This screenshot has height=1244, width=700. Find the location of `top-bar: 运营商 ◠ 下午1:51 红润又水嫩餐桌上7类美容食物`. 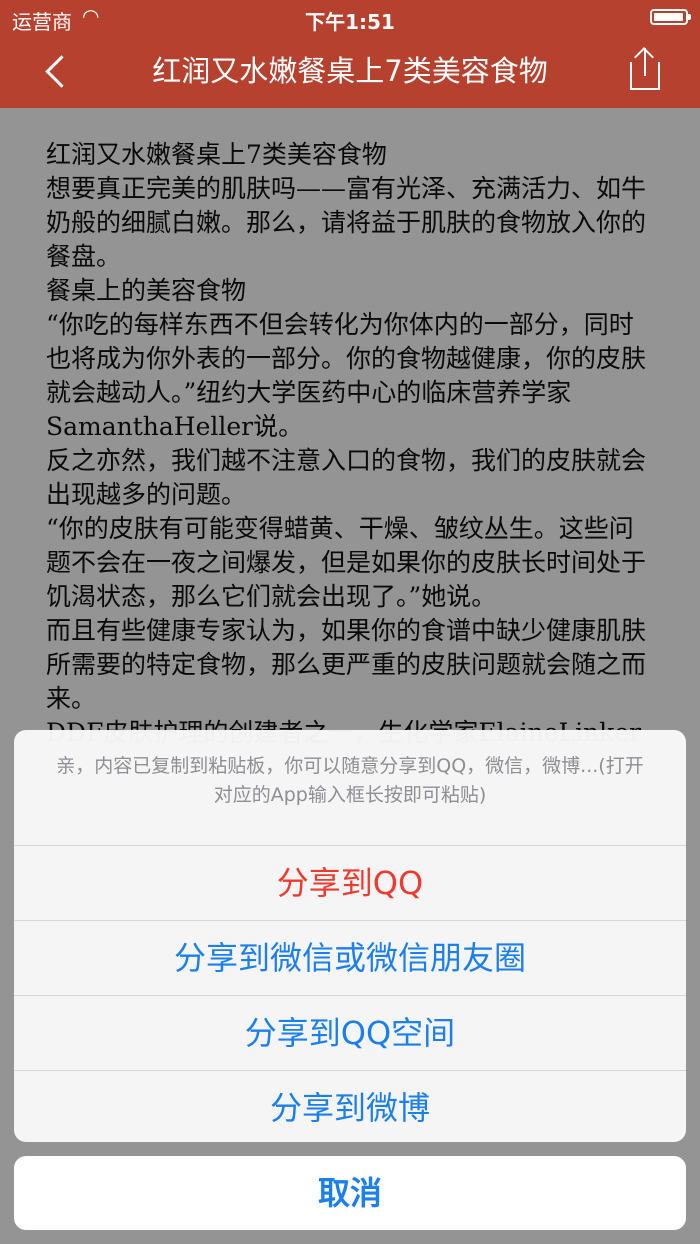

top-bar: 运营商 ◠ 下午1:51 红润又水嫩餐桌上7类美容食物 is located at coordinates (350, 54).